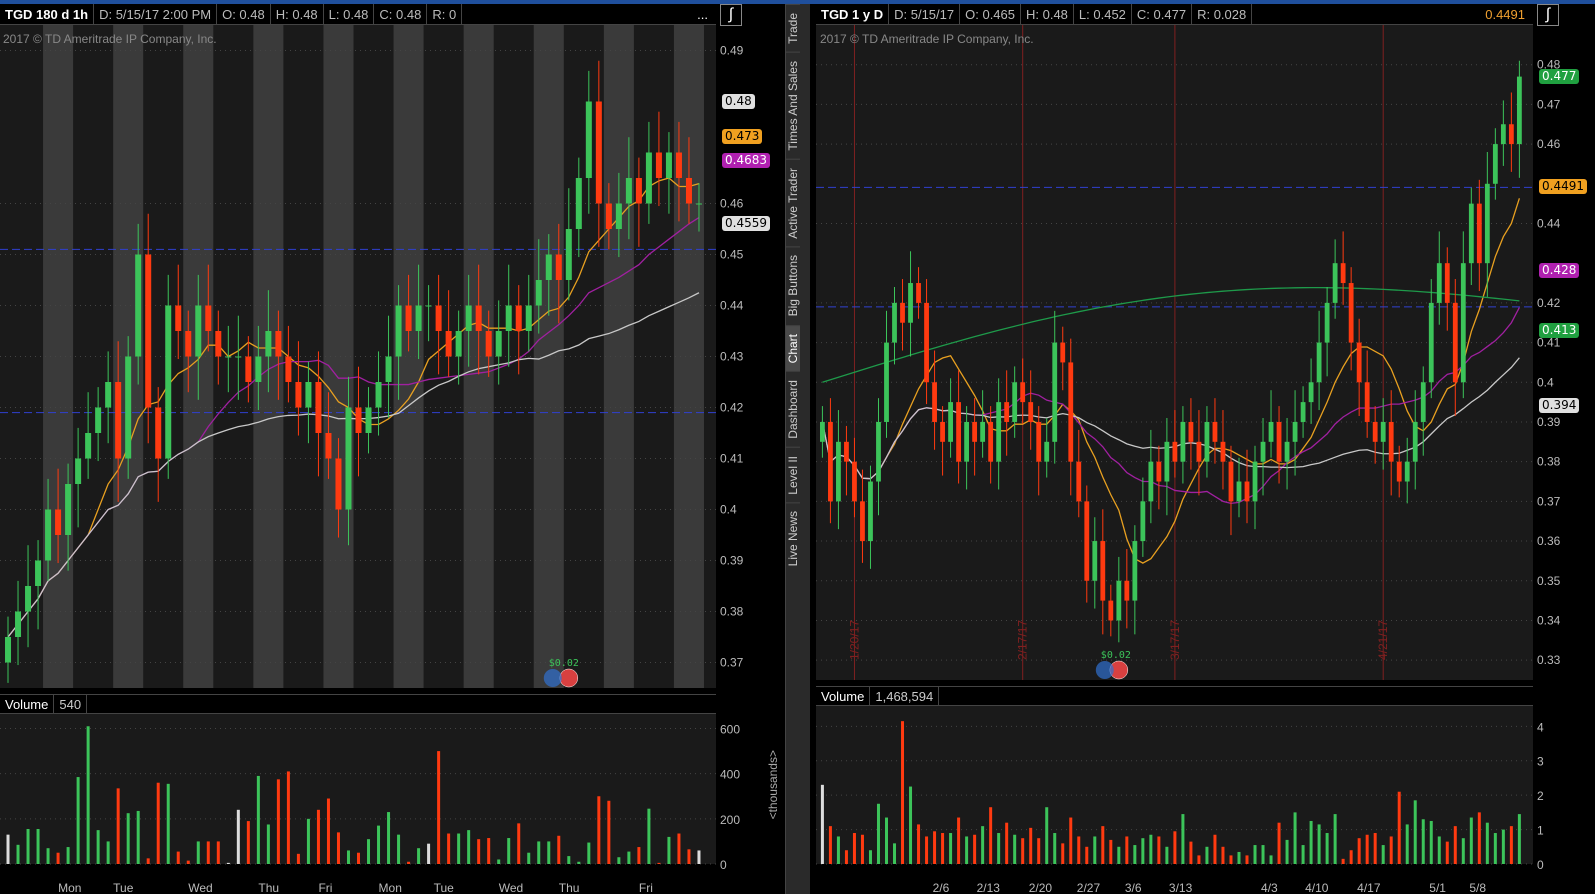 Image resolution: width=1595 pixels, height=894 pixels. I want to click on price-badge: 0.4683, so click(746, 161).